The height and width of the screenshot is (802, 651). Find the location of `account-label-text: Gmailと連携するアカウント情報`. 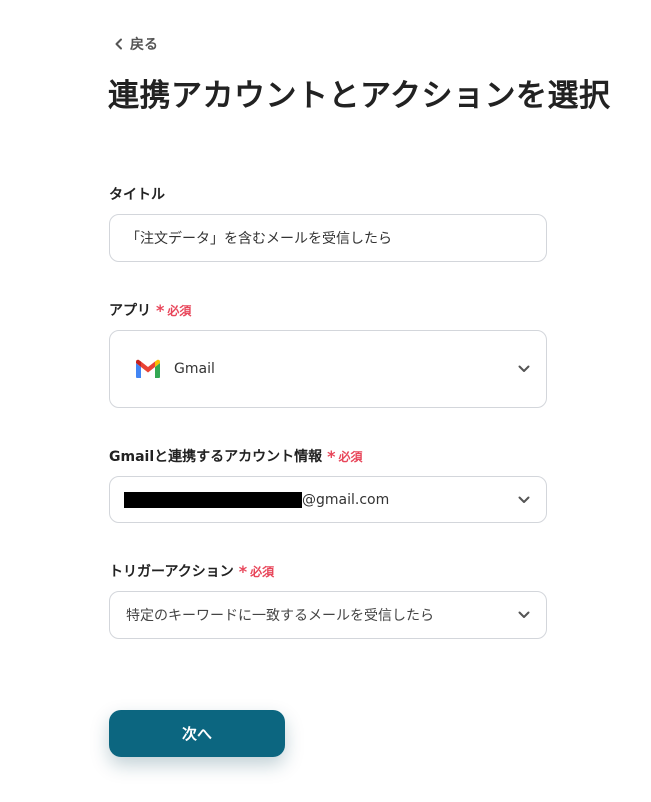

account-label-text: Gmailと連携するアカウント情報 is located at coordinates (216, 457).